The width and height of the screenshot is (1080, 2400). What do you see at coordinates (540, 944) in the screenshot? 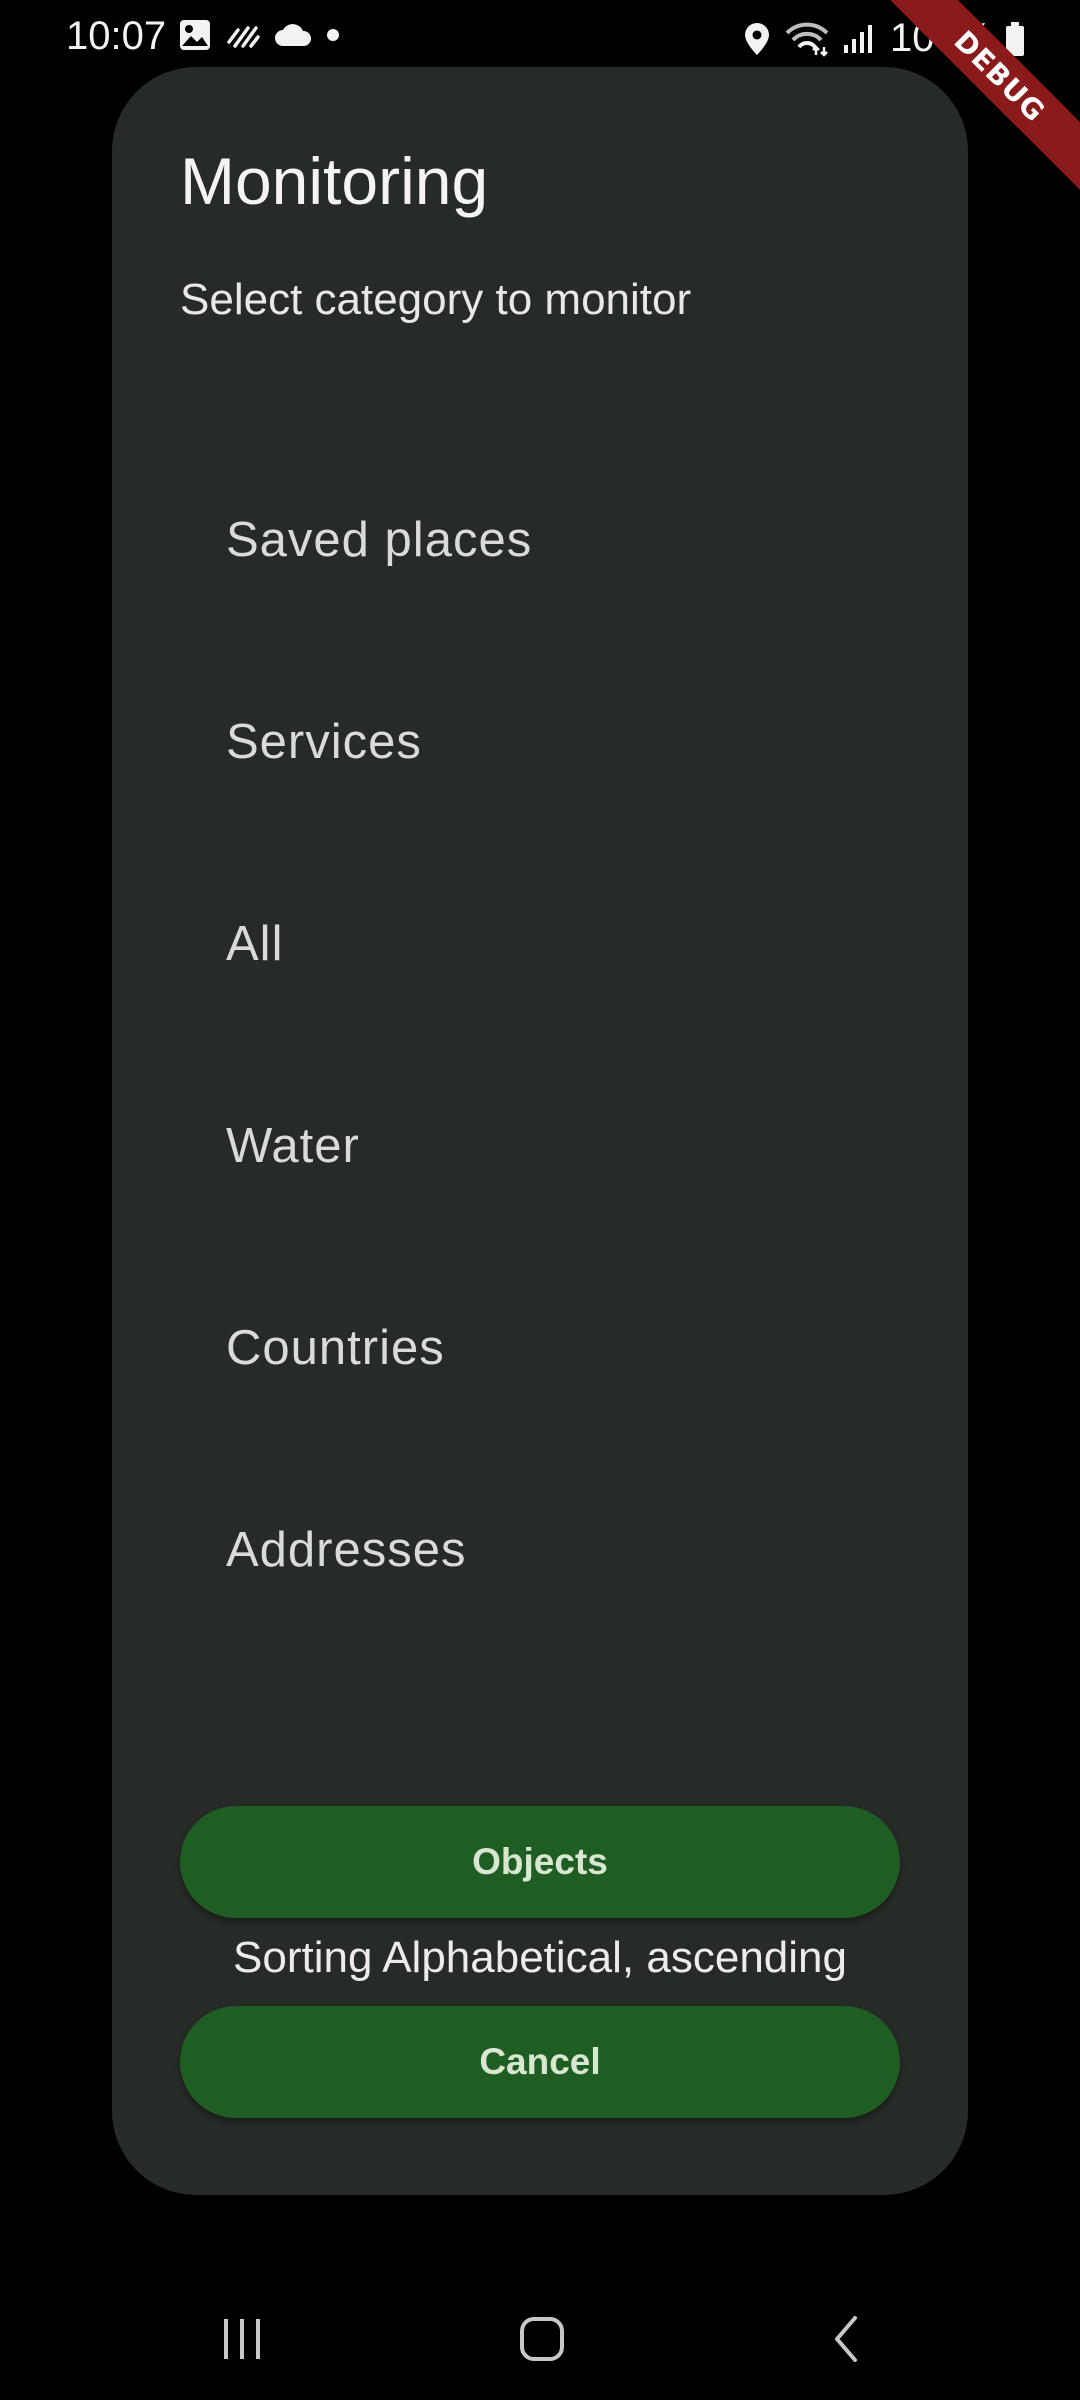
I see `category-all: All` at bounding box center [540, 944].